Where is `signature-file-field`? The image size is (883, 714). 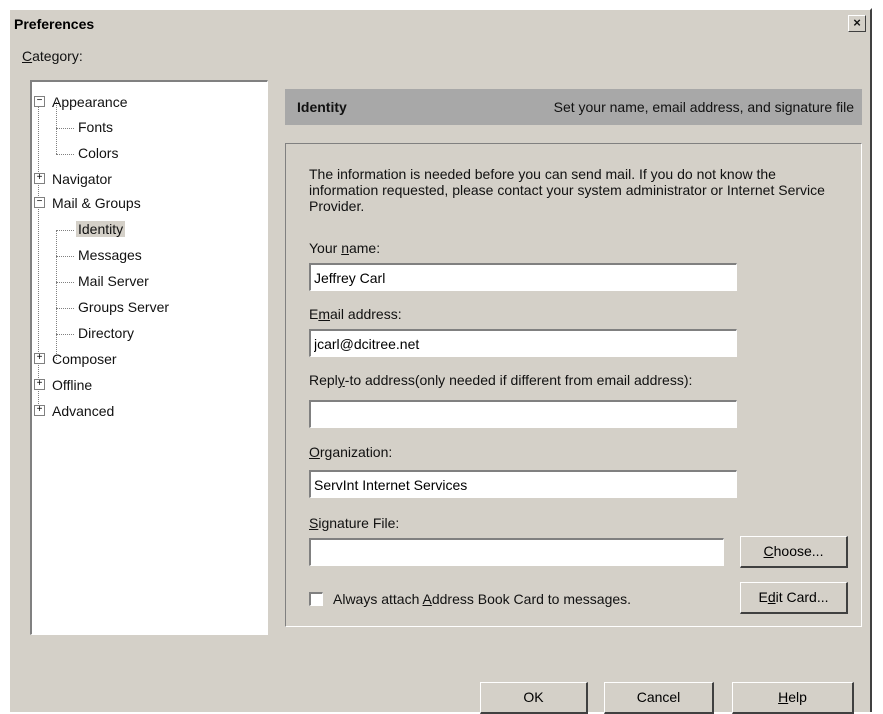 signature-file-field is located at coordinates (516, 552).